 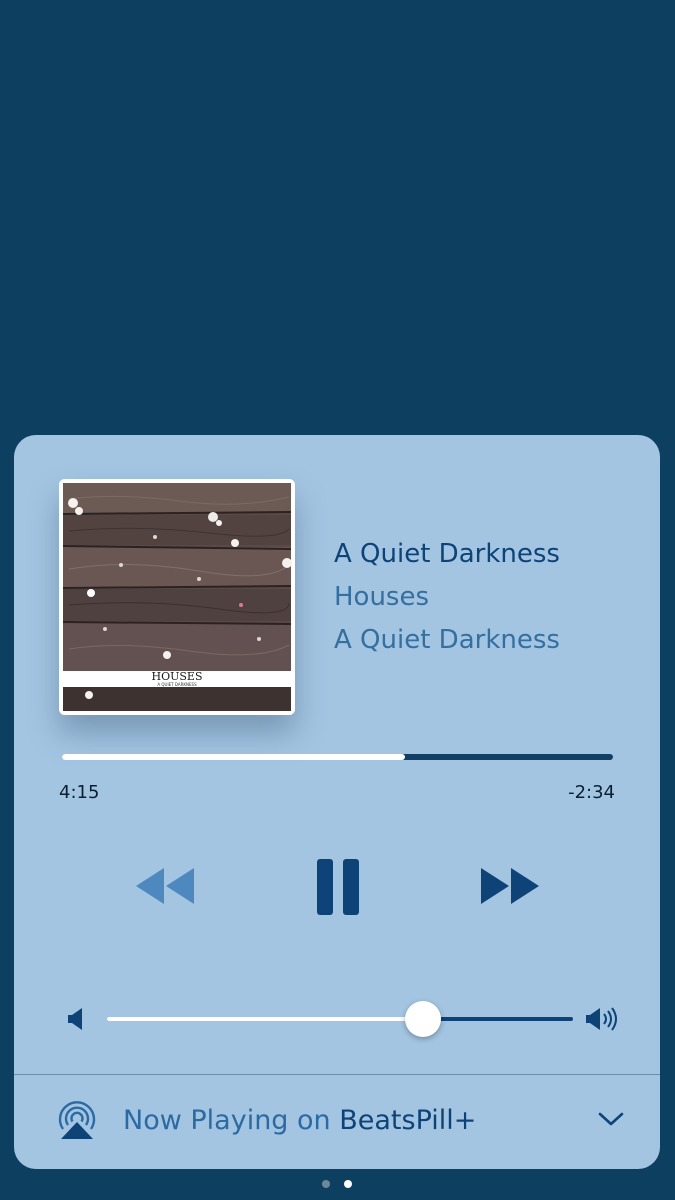 I want to click on progress-scrubber, so click(x=337, y=757).